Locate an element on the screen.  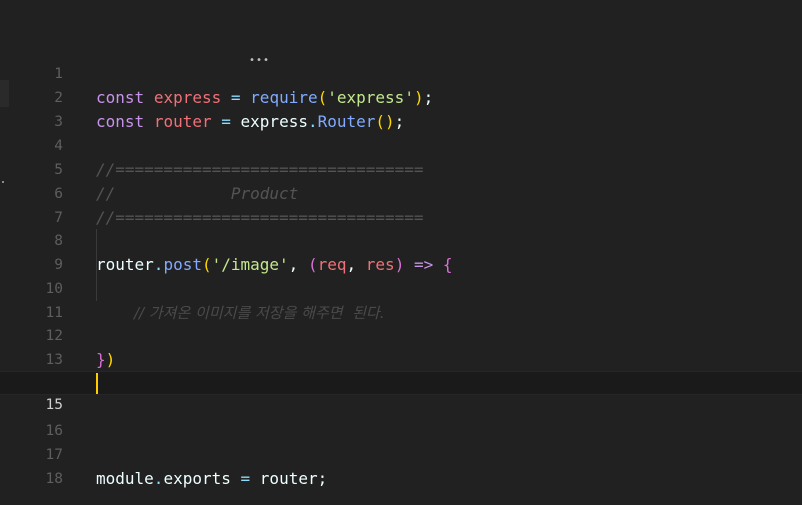
code-line-6: 6 //================================ is located at coordinates (401, 192).